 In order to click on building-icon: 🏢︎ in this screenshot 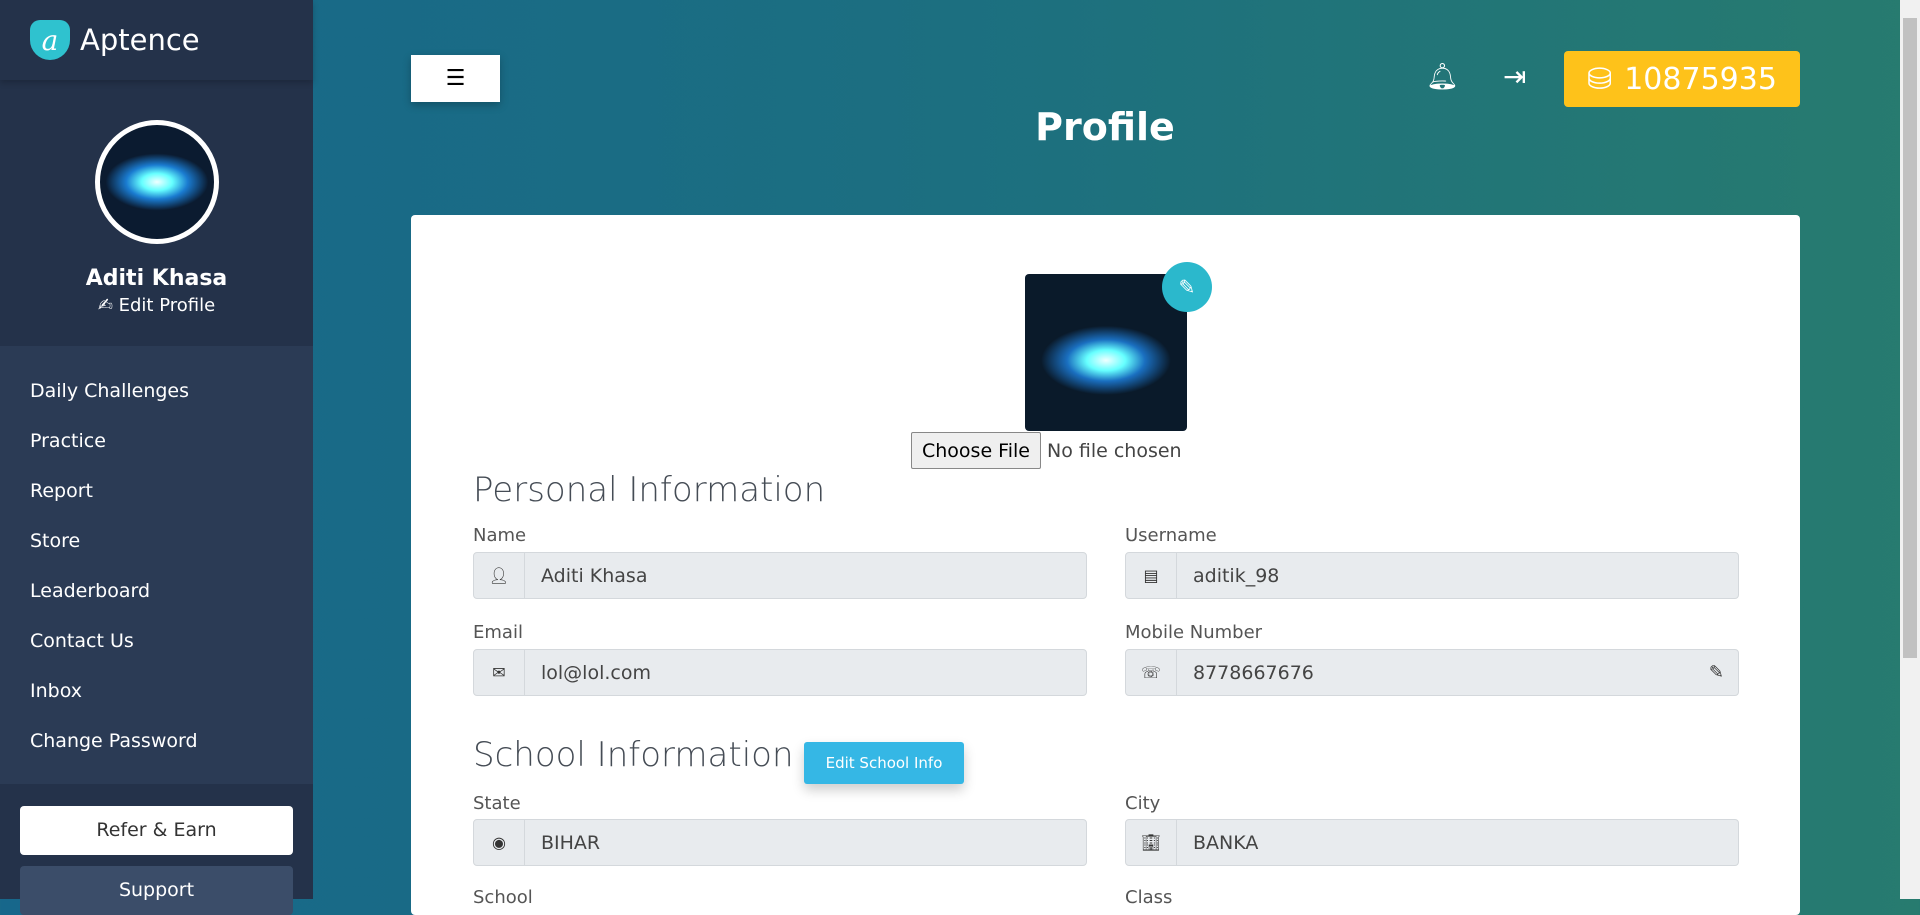, I will do `click(1151, 842)`.